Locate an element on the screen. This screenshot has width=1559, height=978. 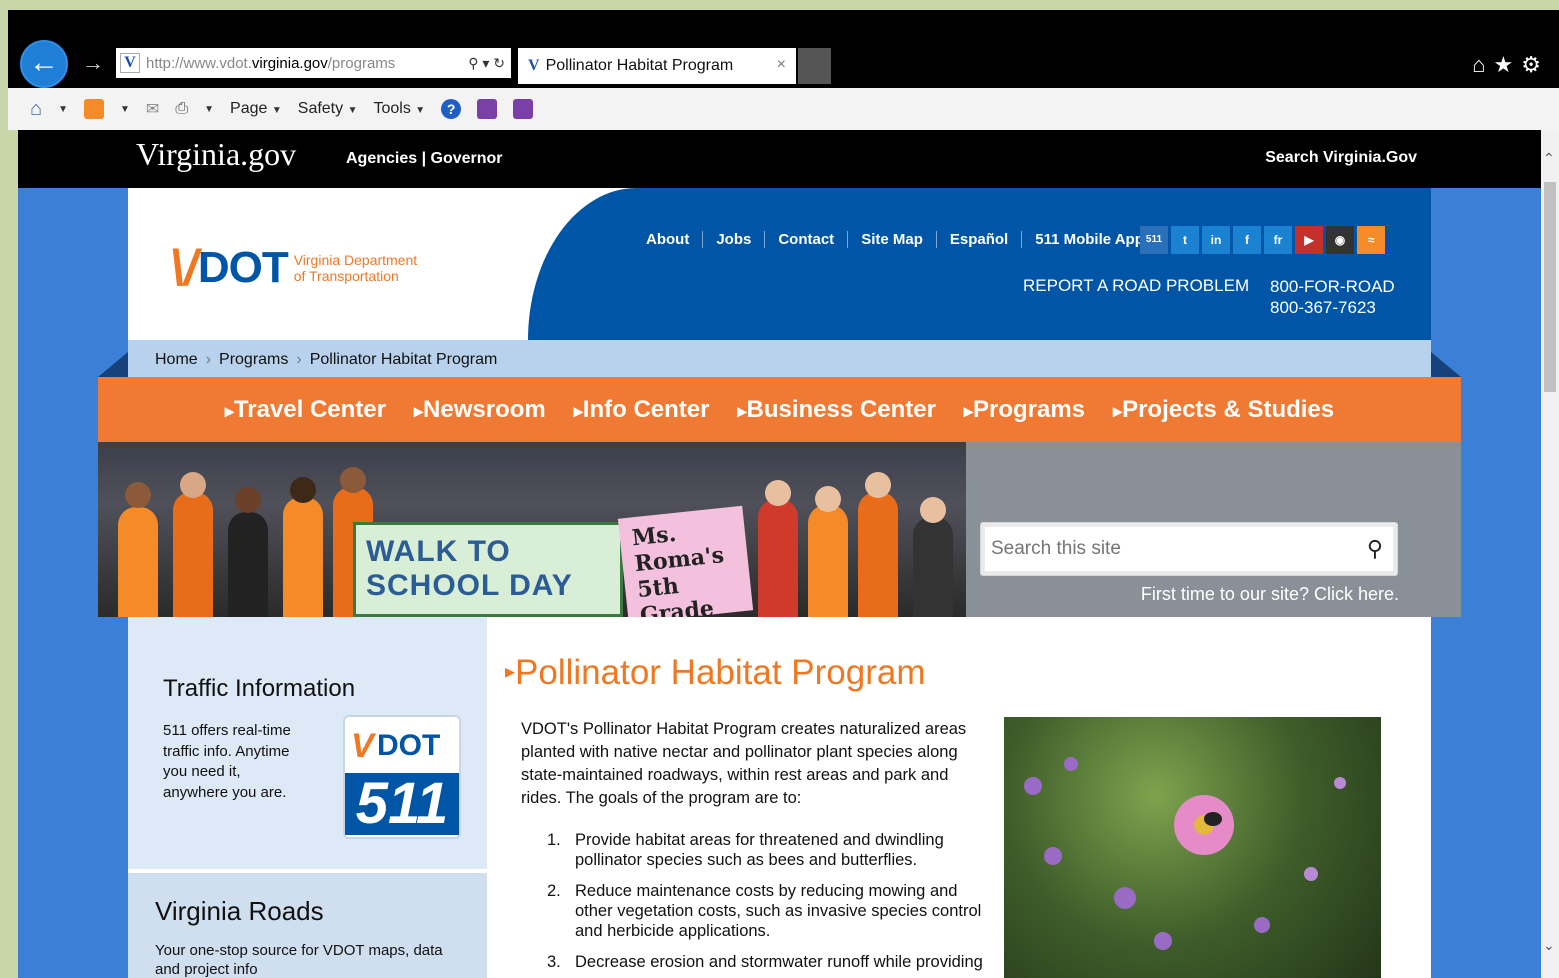
traffic-info-title: Traffic Information is located at coordinates (259, 689).